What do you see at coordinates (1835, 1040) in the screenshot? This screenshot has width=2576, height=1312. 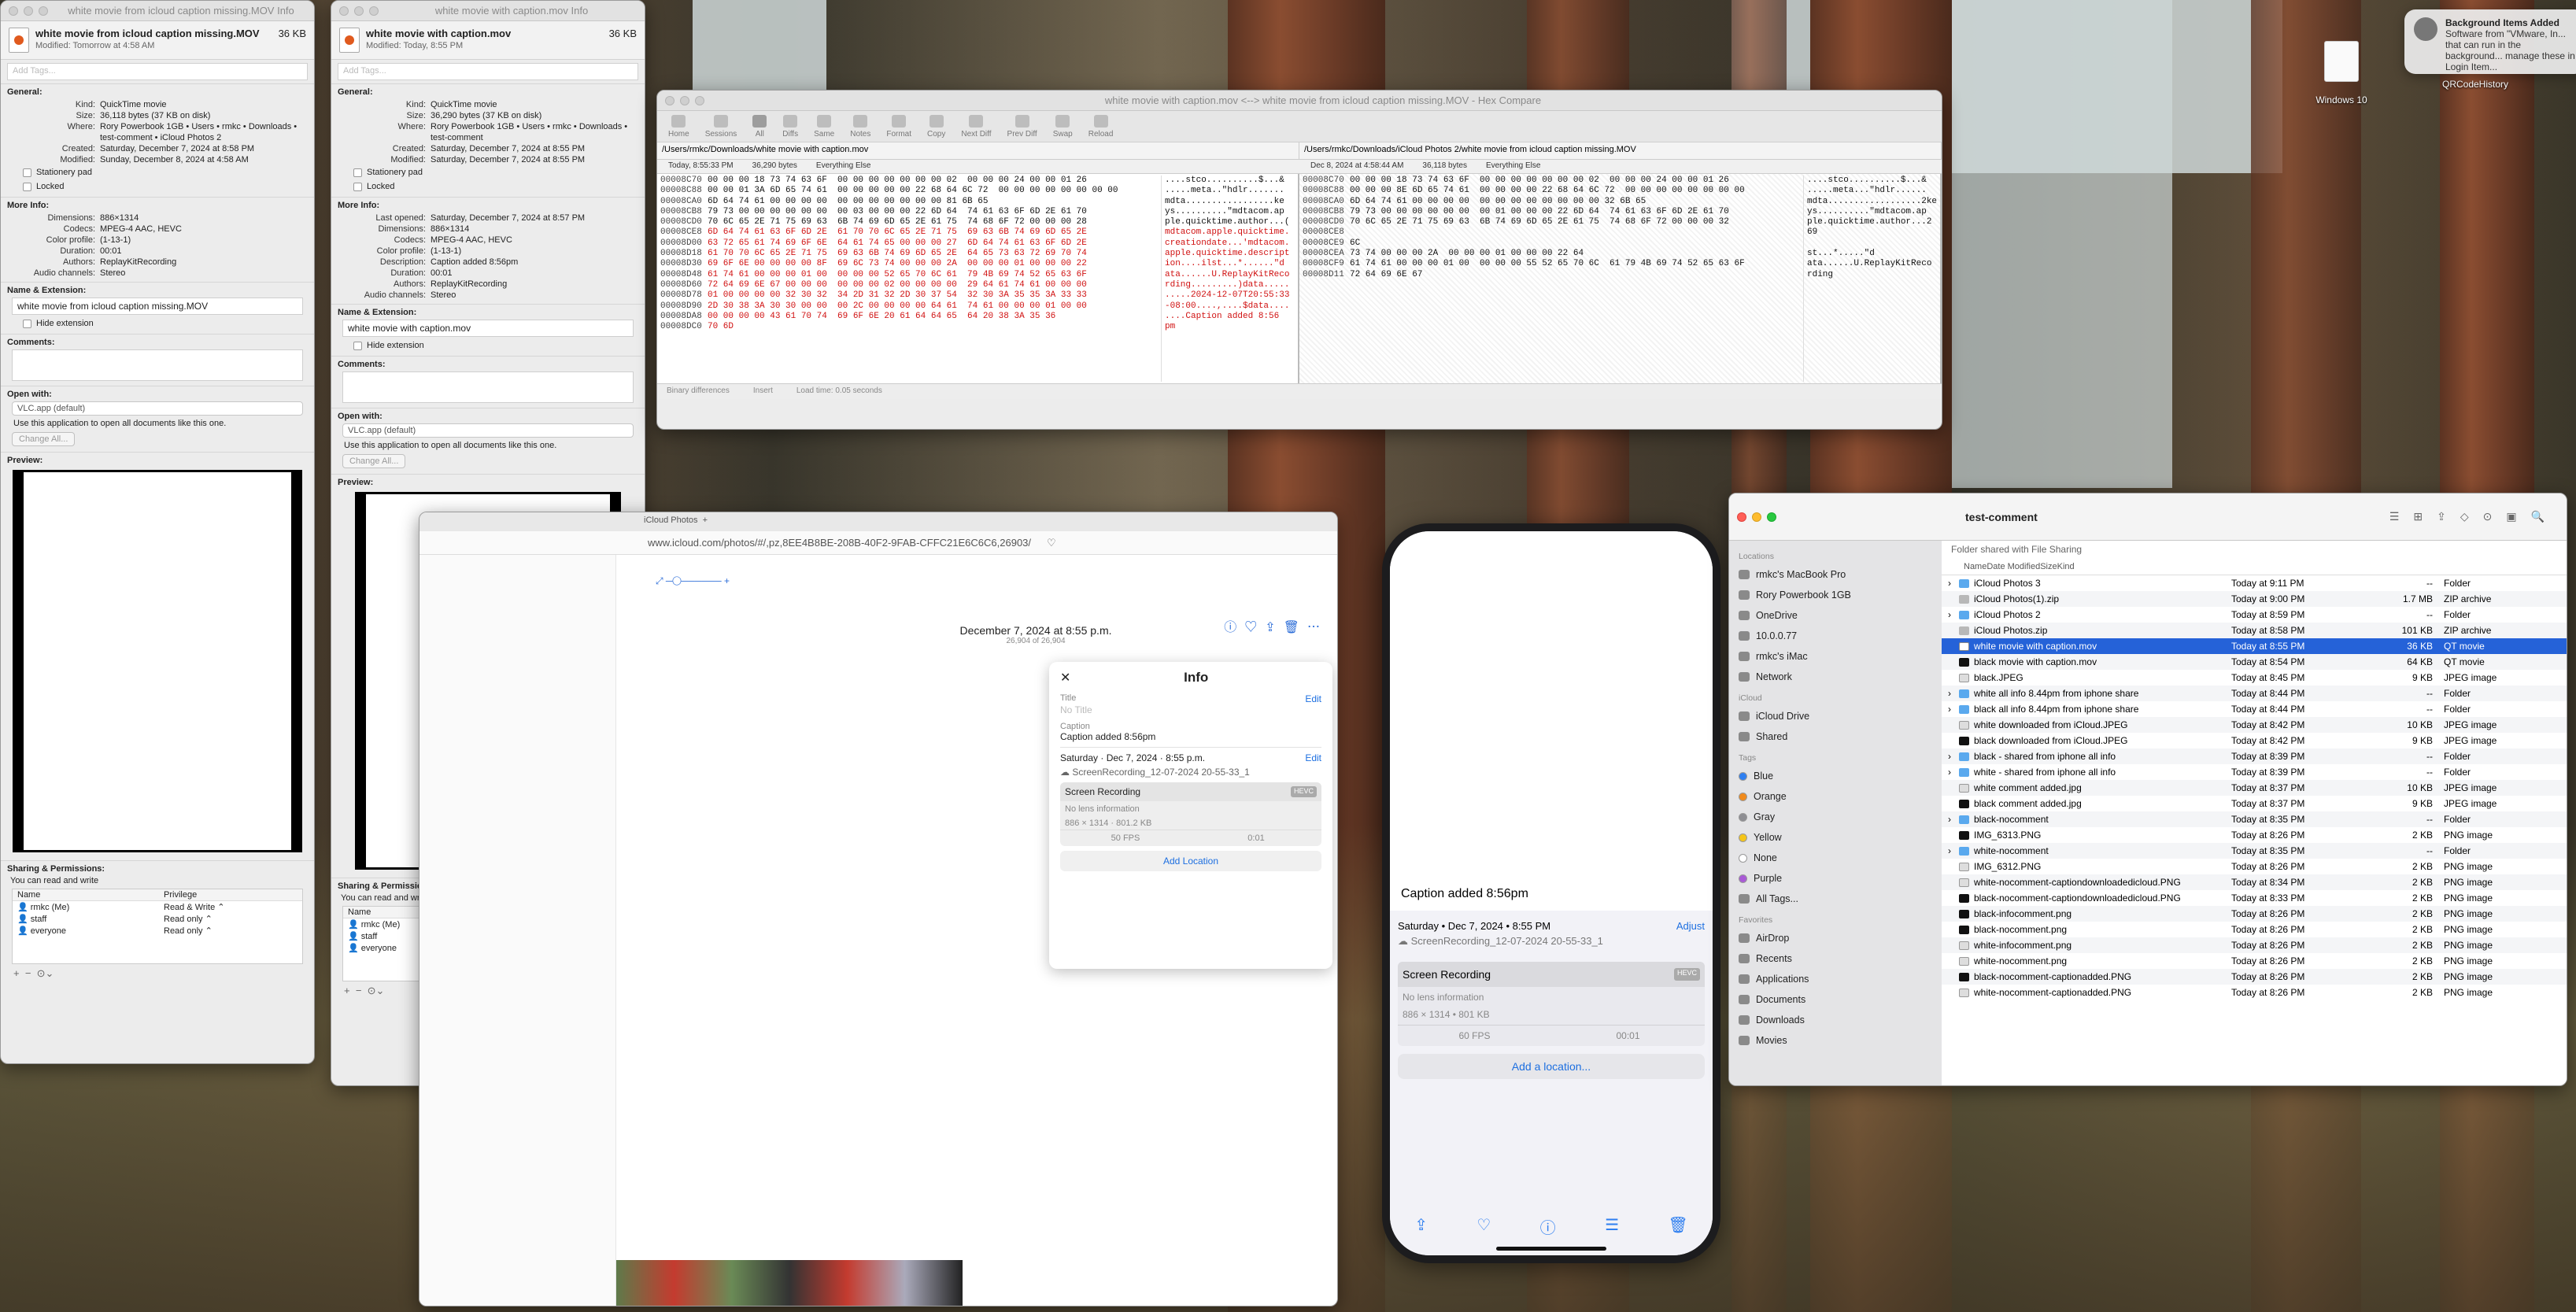 I see `sidebar-item-movies: Movies` at bounding box center [1835, 1040].